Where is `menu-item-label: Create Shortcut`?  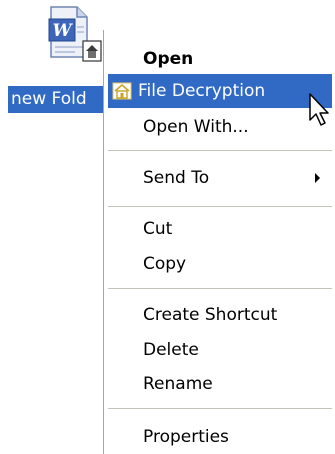
menu-item-label: Create Shortcut is located at coordinates (210, 315).